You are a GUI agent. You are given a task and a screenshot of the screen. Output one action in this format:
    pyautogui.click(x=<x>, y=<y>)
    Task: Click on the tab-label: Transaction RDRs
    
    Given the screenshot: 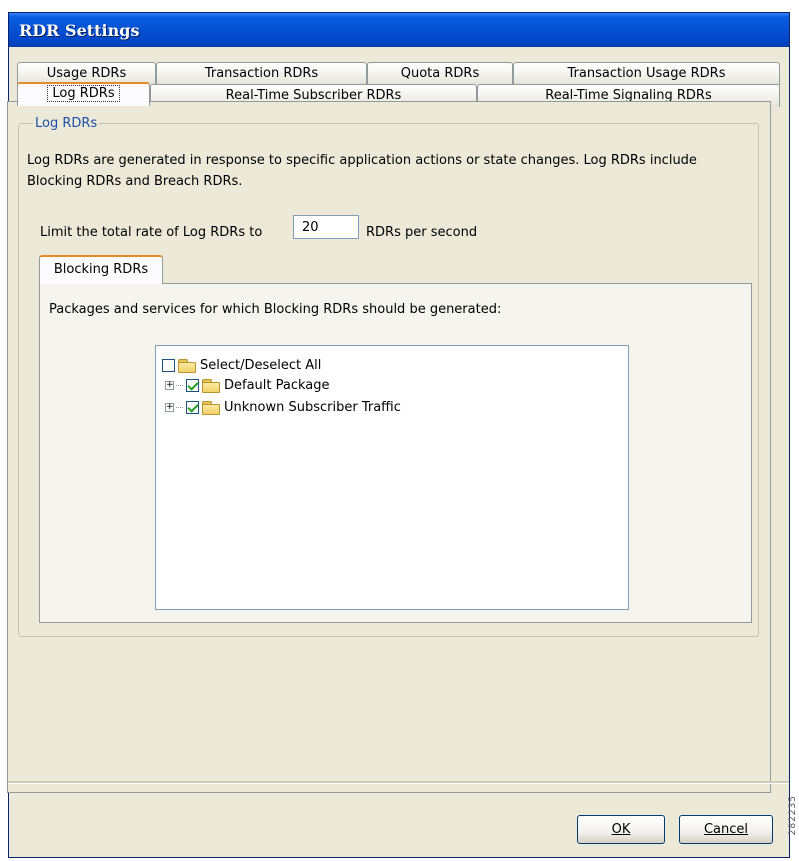 What is the action you would take?
    pyautogui.click(x=261, y=73)
    